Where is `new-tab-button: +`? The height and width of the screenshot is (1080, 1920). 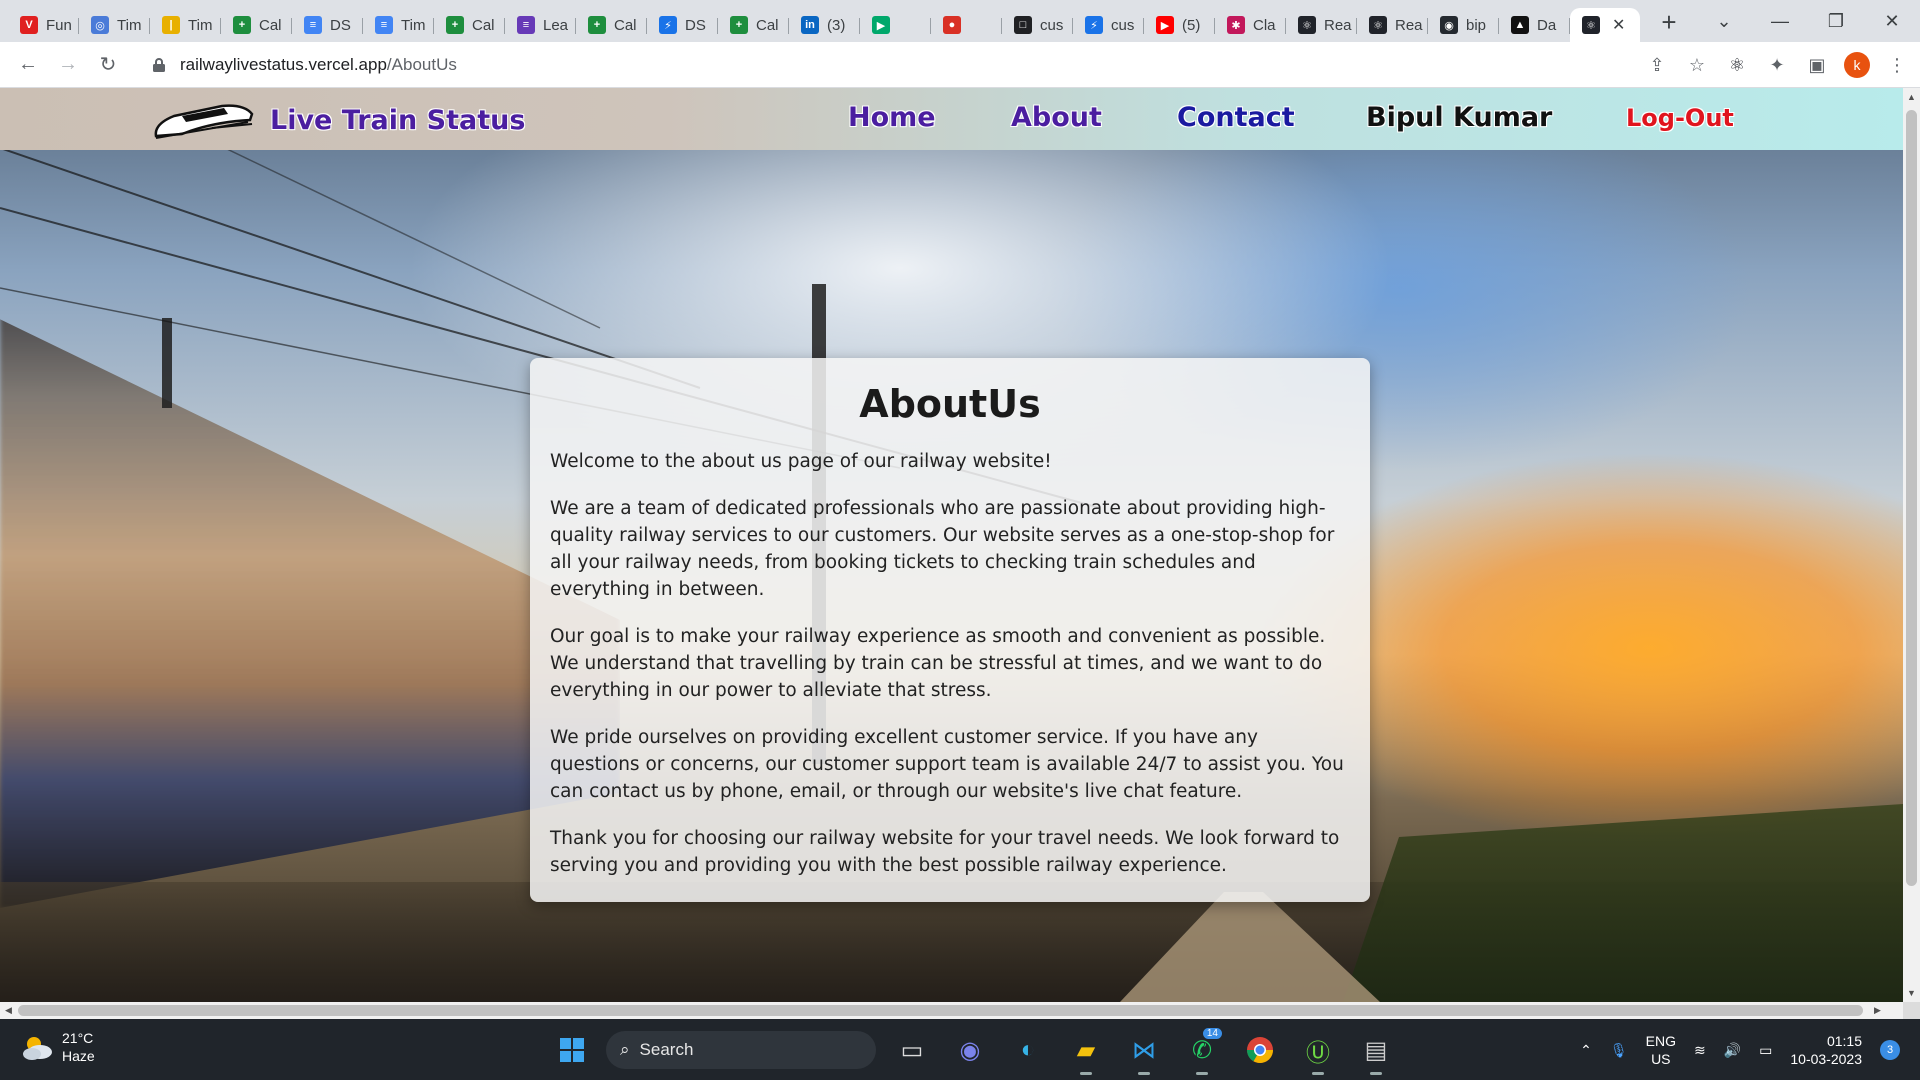
new-tab-button: + is located at coordinates (1669, 22).